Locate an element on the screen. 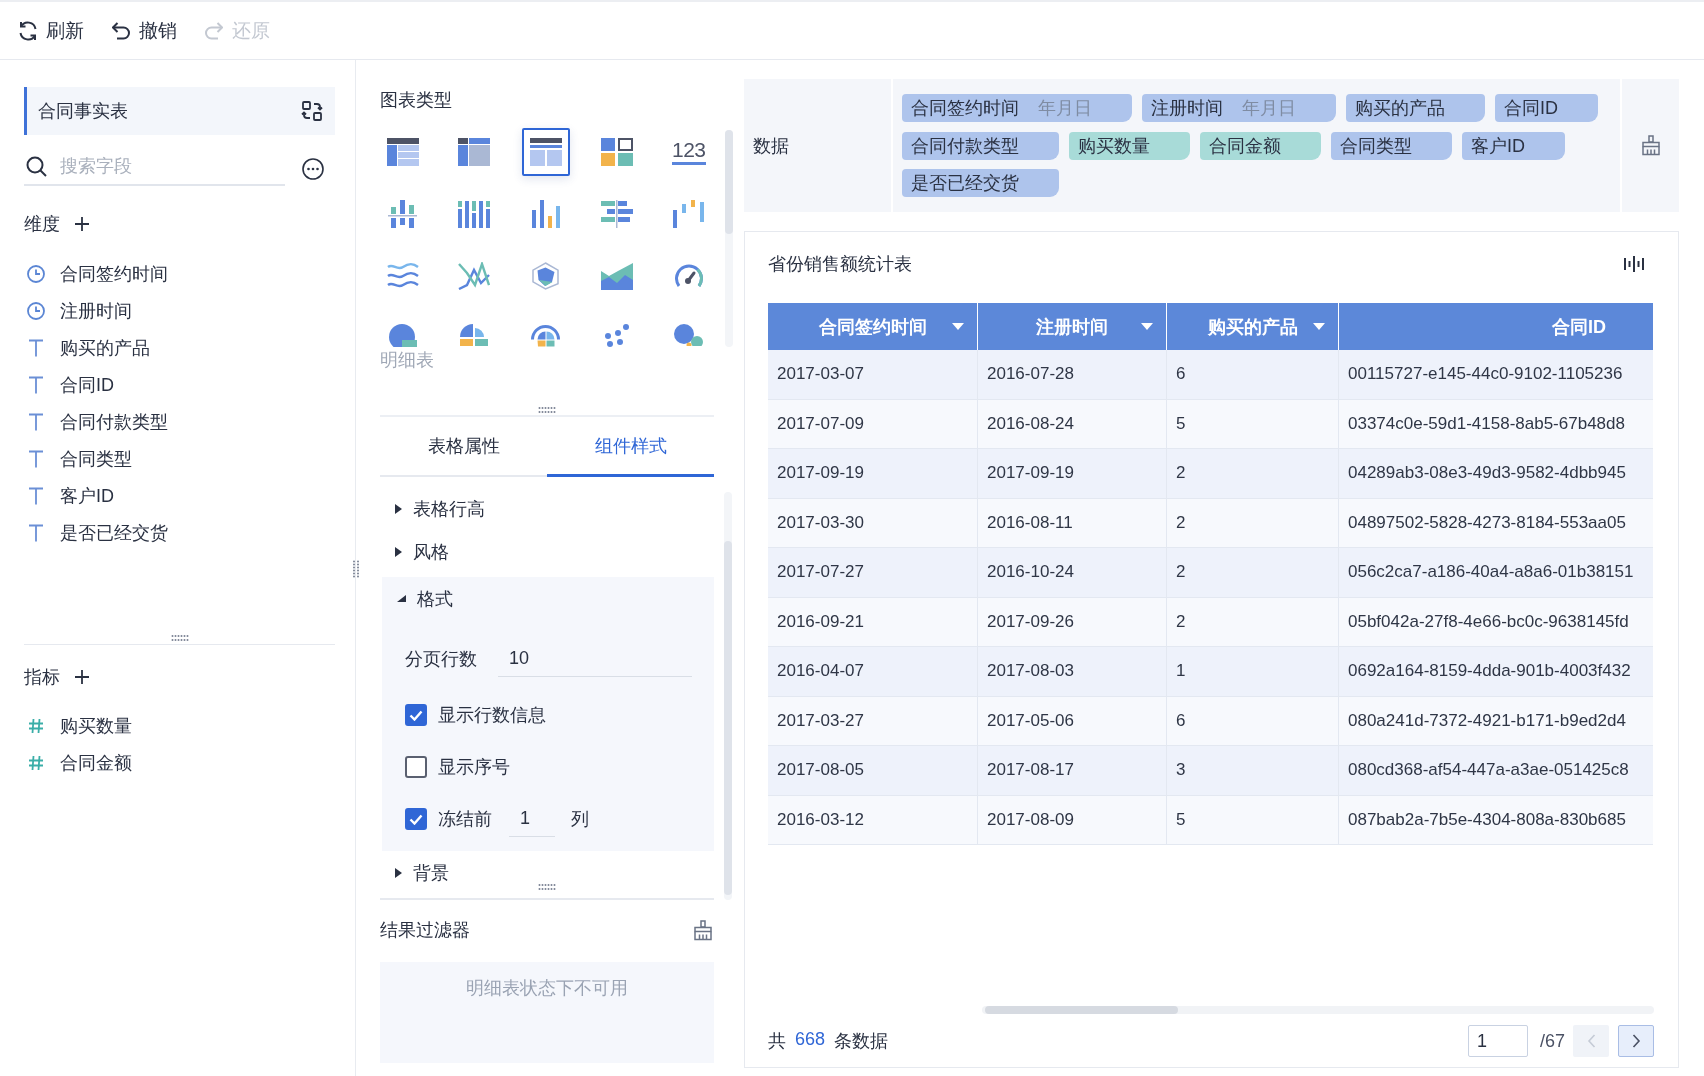  table-cell: 2017-08-17 is located at coordinates (1072, 771).